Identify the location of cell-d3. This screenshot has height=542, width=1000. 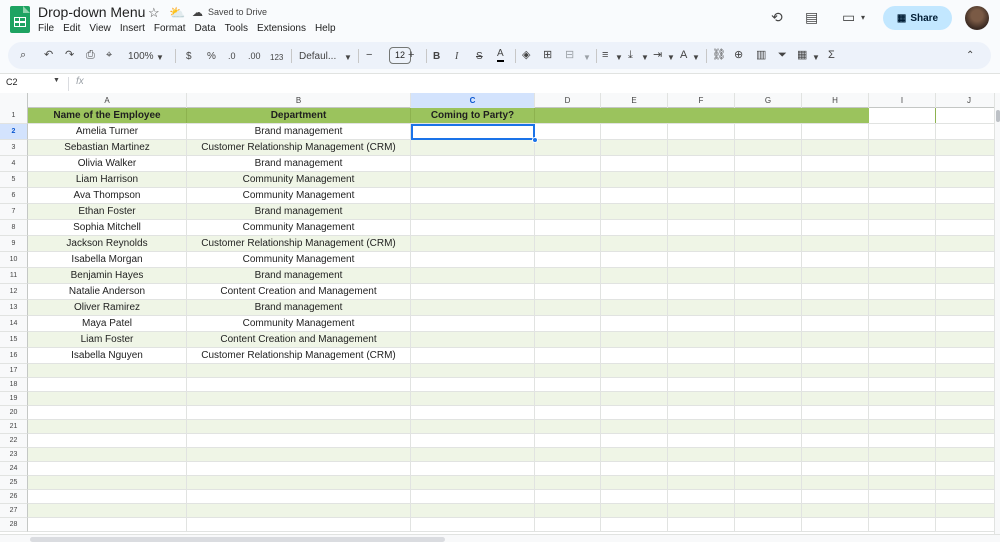
(568, 147).